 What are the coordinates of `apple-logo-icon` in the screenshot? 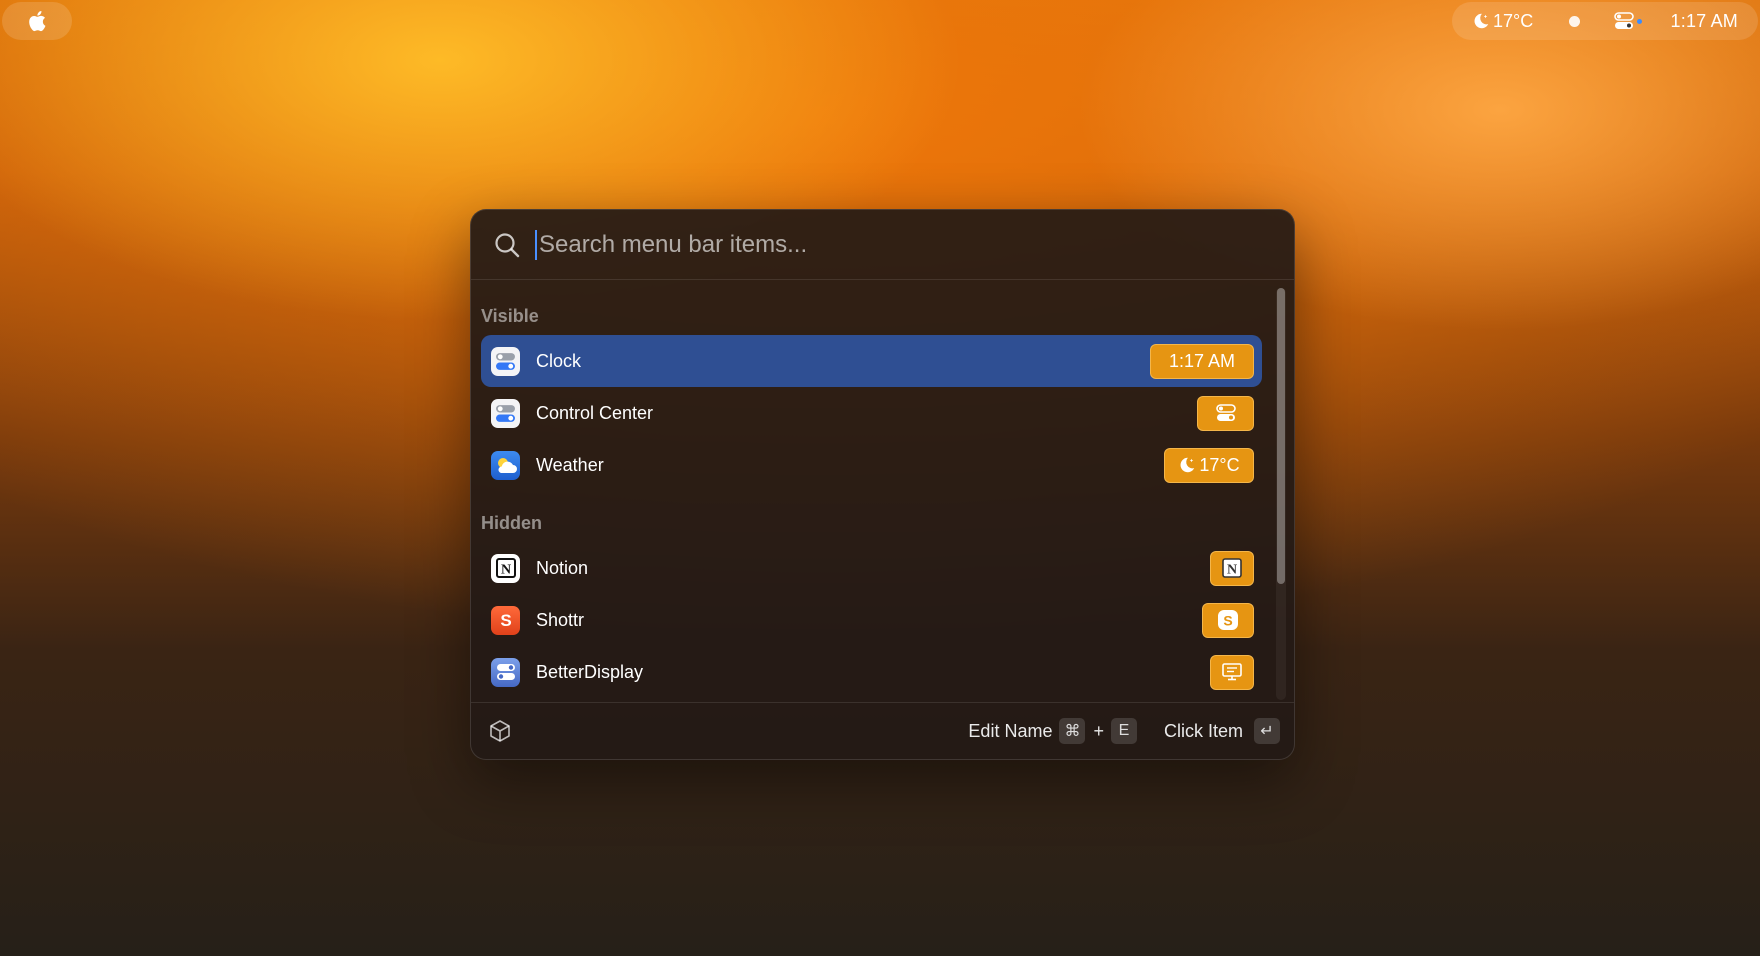 It's located at (37, 21).